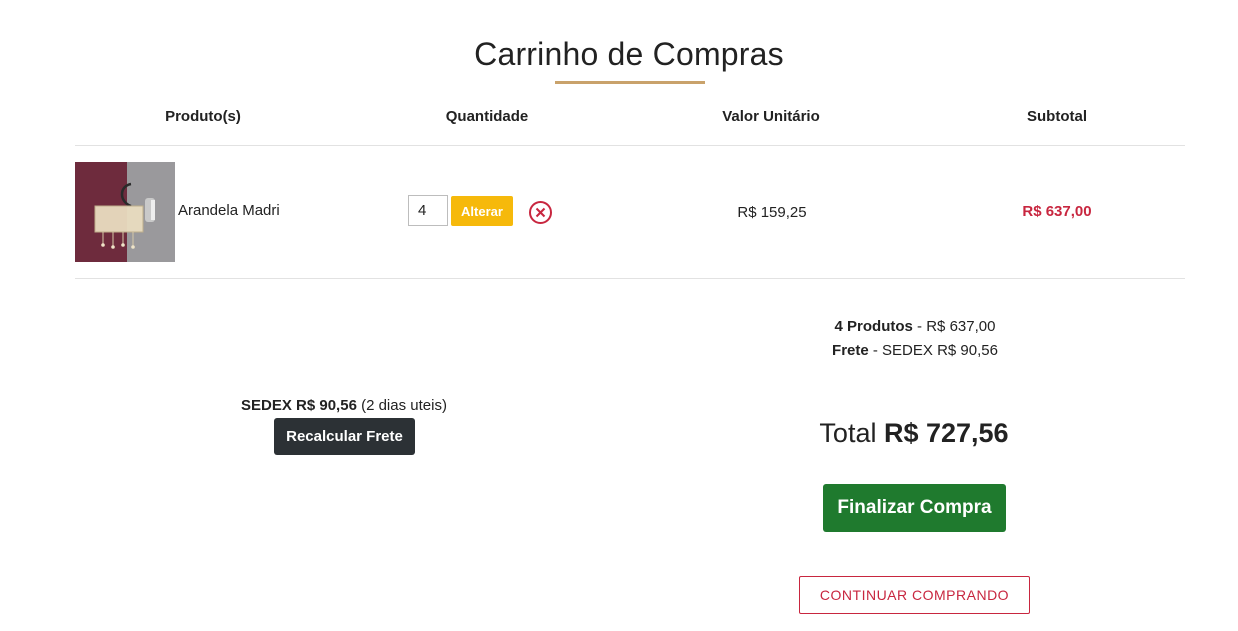  Describe the element at coordinates (401, 405) in the screenshot. I see `shipping-delivery-time: (2 dias uteis)` at that location.